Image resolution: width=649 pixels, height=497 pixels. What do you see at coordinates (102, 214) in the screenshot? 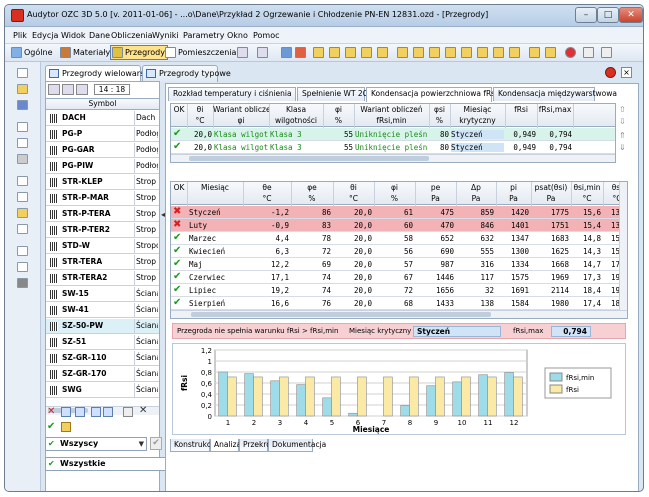
I see `symbol-row: STR-P-TERA Strop na` at bounding box center [102, 214].